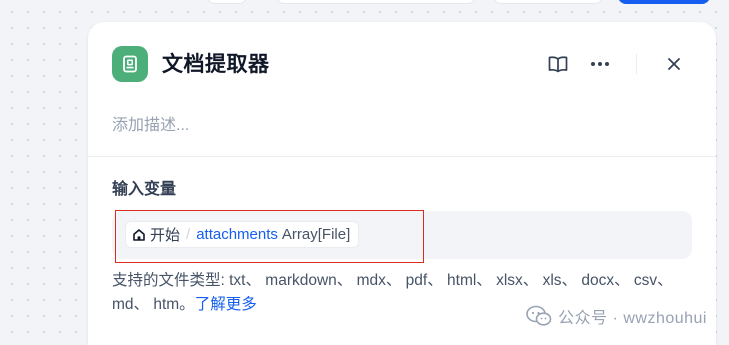 The height and width of the screenshot is (345, 729). What do you see at coordinates (402, 236) in the screenshot?
I see `input-variable-field: 开始 / attachments Array[File]` at bounding box center [402, 236].